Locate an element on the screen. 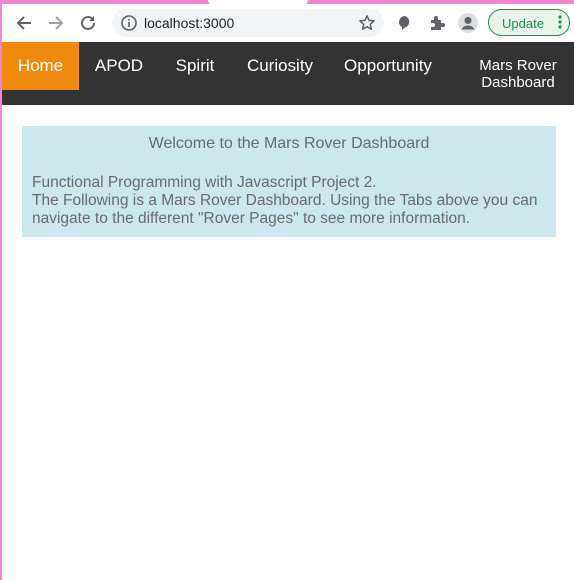 The height and width of the screenshot is (580, 574). star-icon is located at coordinates (367, 25).